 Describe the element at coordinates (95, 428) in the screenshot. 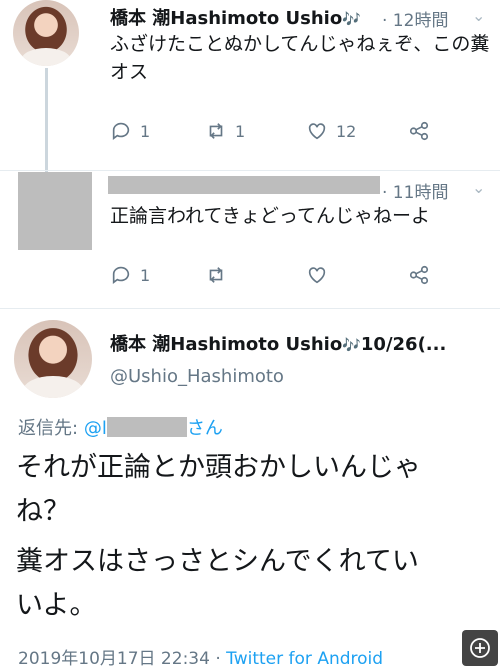

I see `reply-to-handle: @l` at that location.